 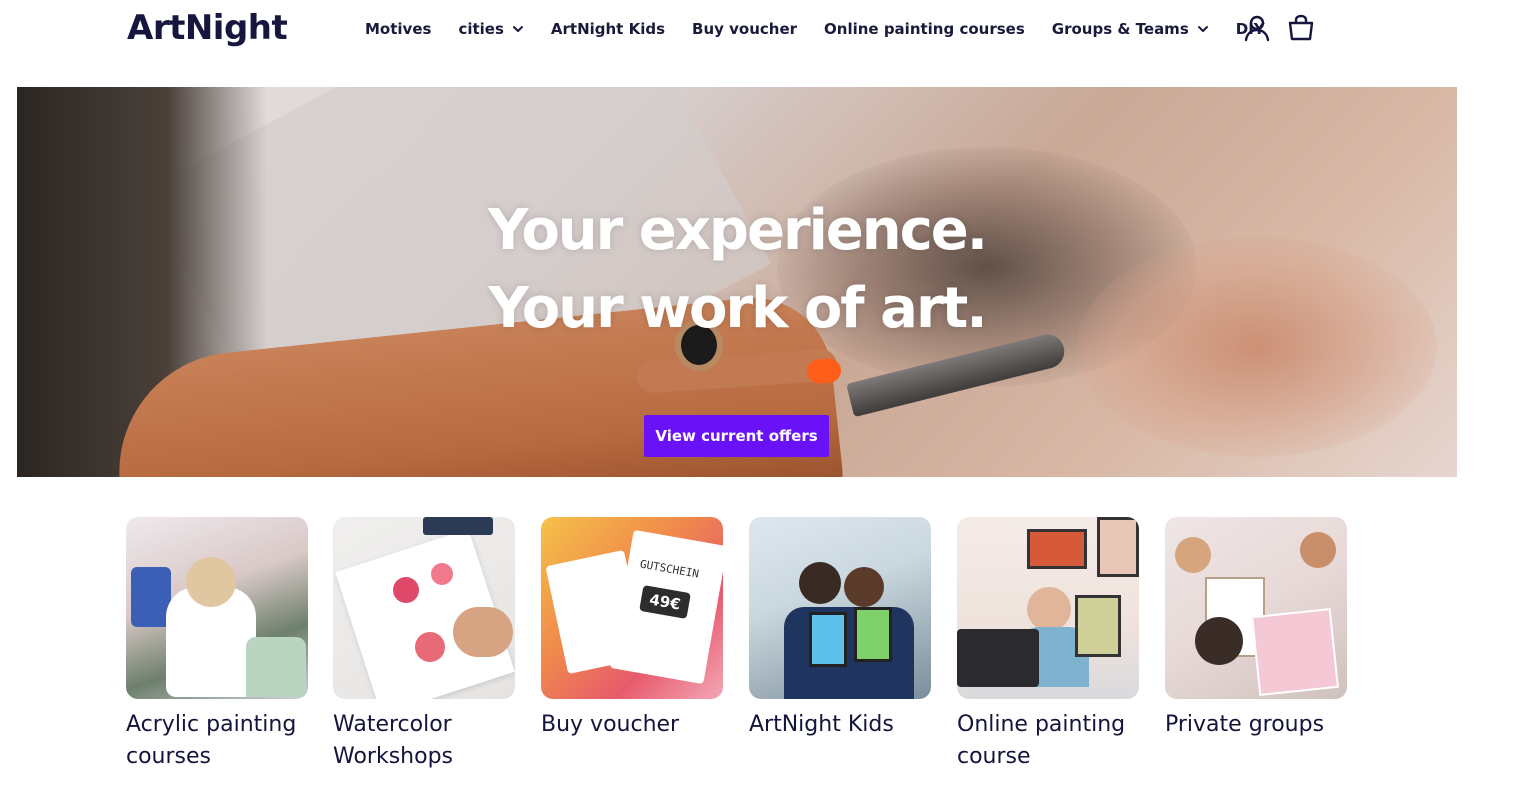 I want to click on hero-title-line: Your experience., so click(x=737, y=230).